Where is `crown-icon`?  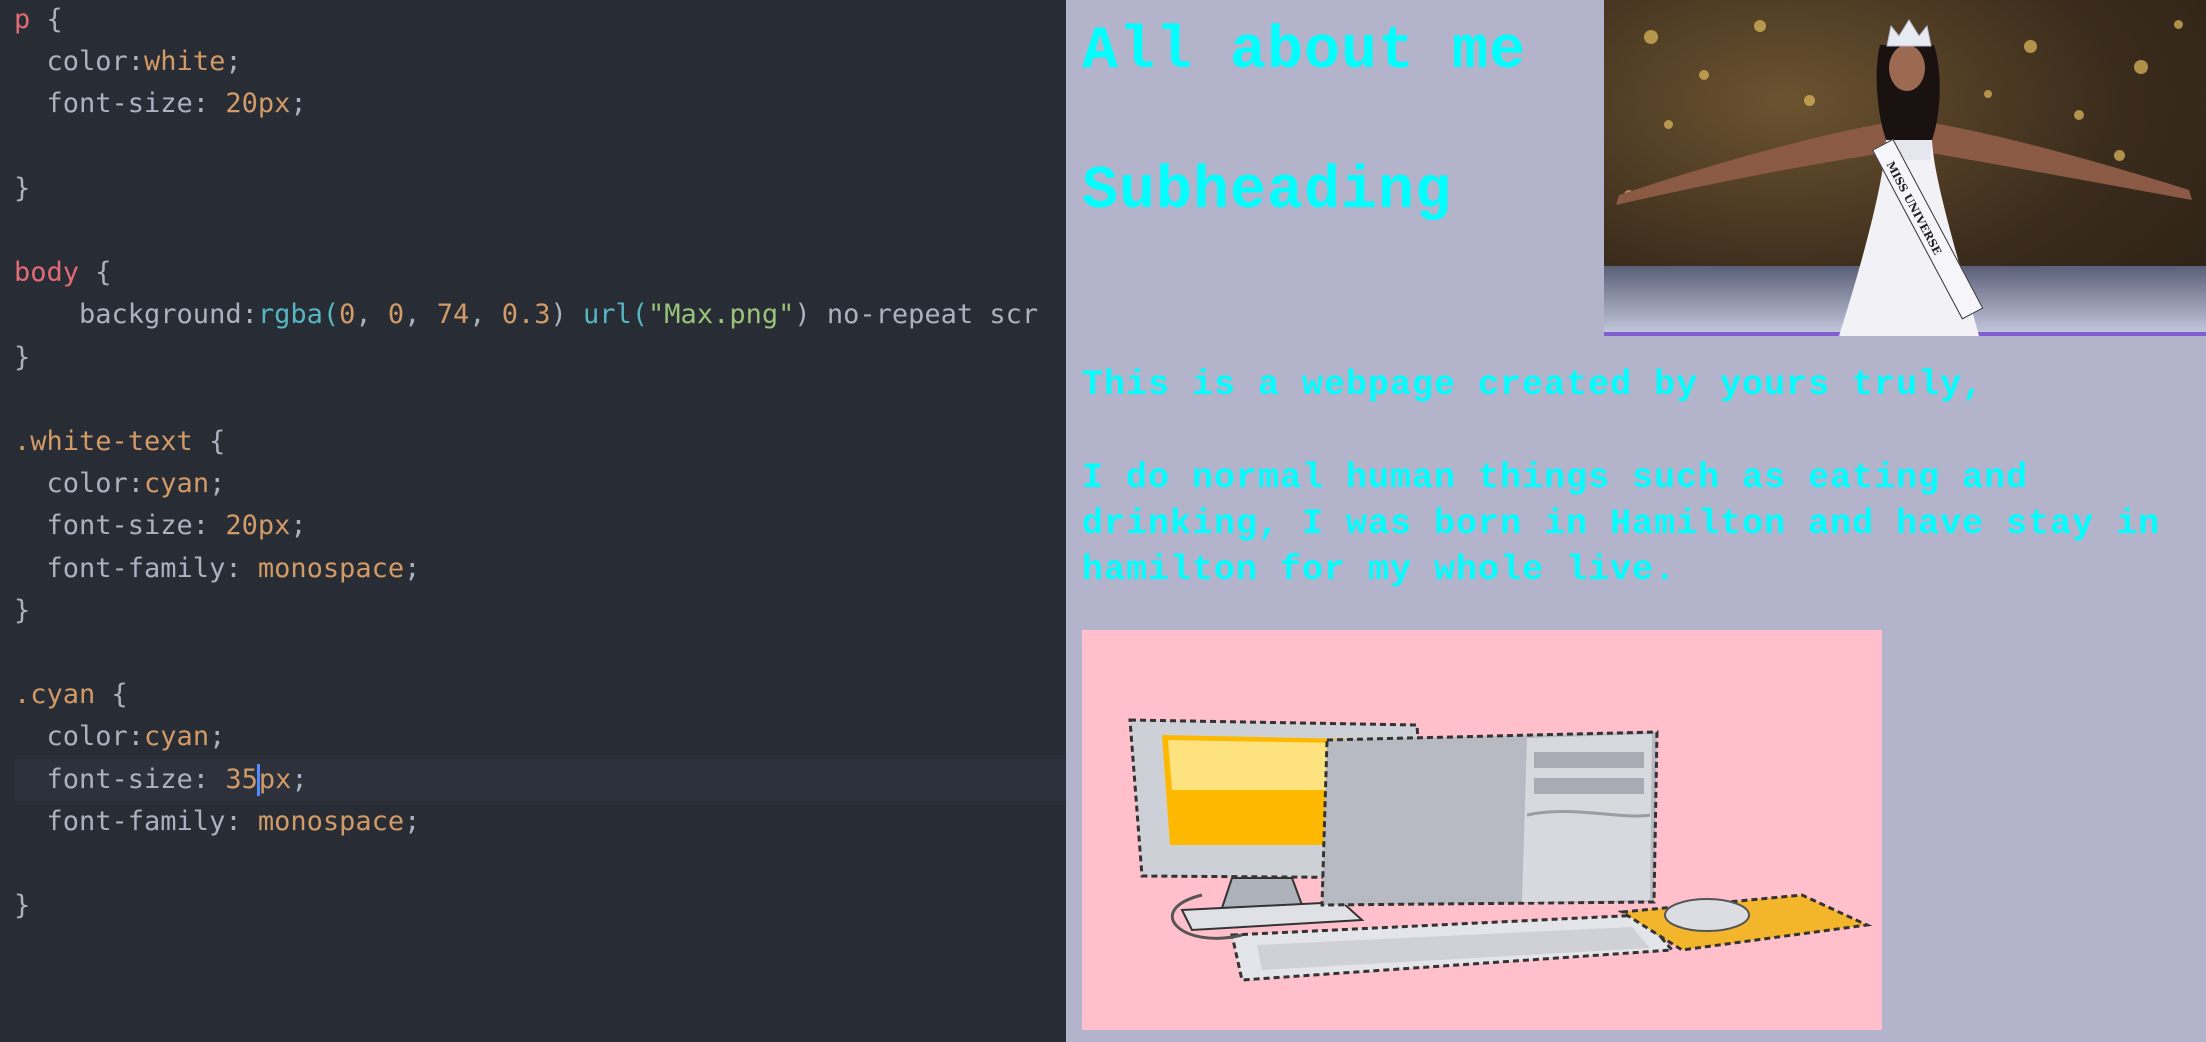 crown-icon is located at coordinates (1909, 33).